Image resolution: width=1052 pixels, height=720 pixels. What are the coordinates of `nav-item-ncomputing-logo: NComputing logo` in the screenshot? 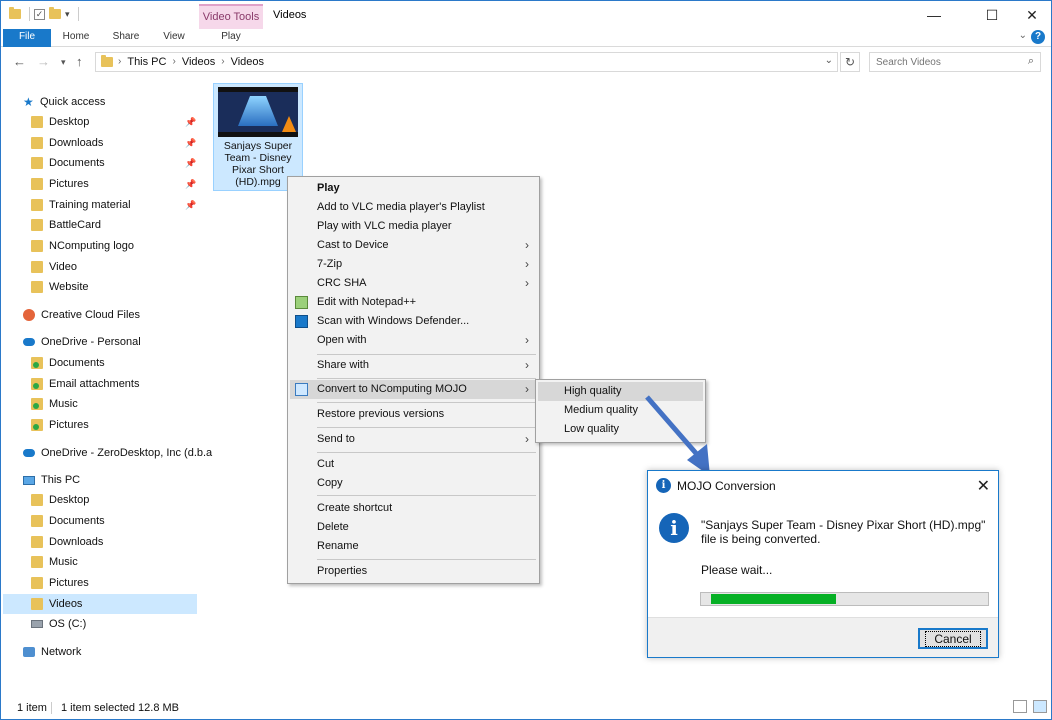 It's located at (82, 246).